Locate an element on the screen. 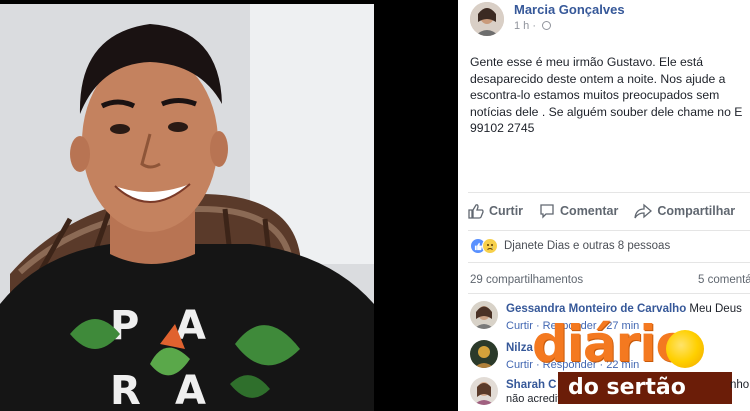  svg-text: A is located at coordinates (190, 389).